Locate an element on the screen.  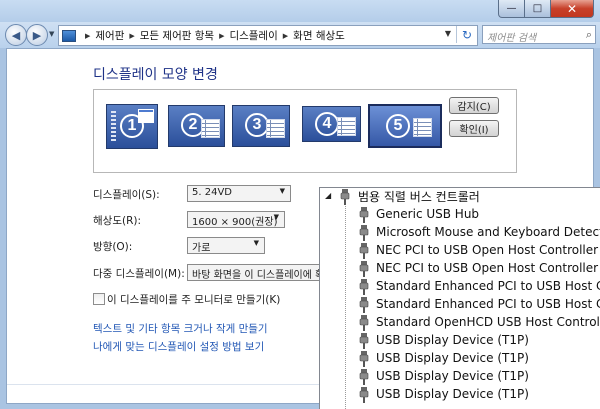
window-controls: — □ ✕ is located at coordinates (546, 9).